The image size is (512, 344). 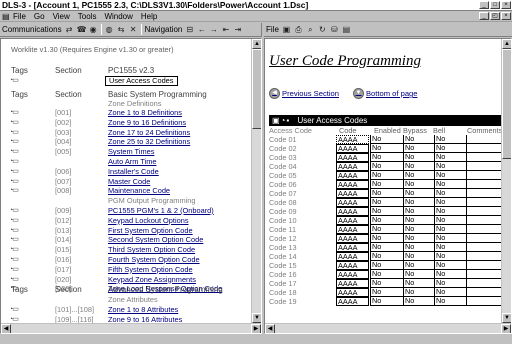 I want to click on section-link: First System Option Code, so click(x=150, y=230).